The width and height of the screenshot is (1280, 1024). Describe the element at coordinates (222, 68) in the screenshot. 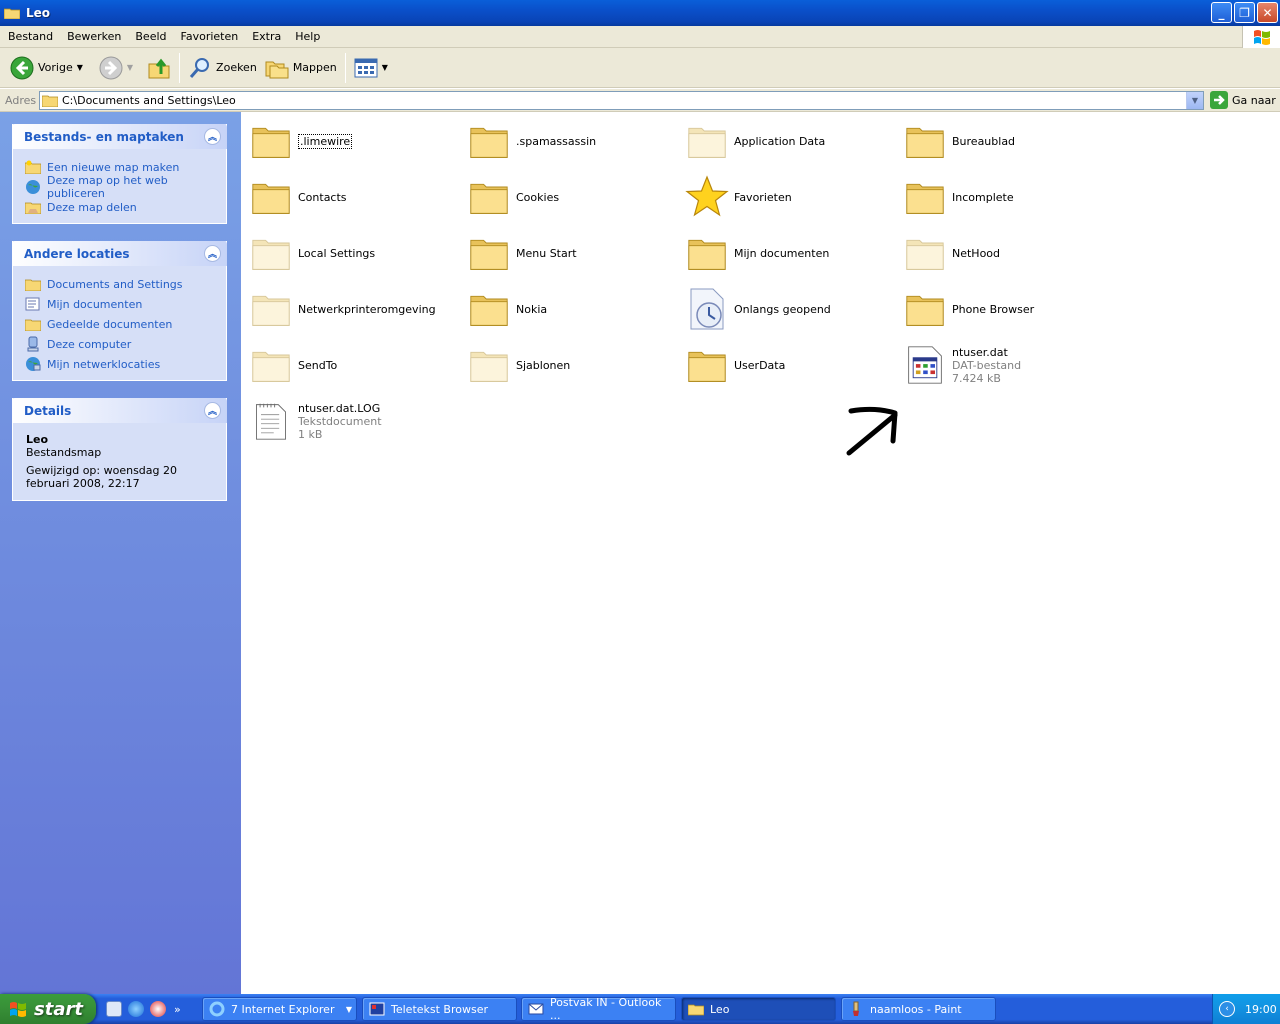

I see `search-button: Zoeken` at that location.